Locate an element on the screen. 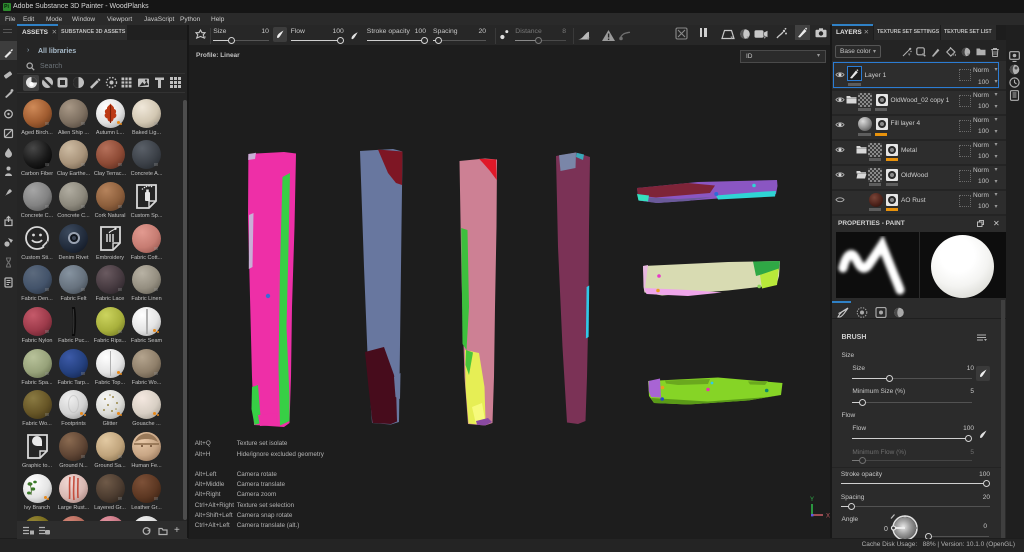  svg-text: Y is located at coordinates (812, 500).